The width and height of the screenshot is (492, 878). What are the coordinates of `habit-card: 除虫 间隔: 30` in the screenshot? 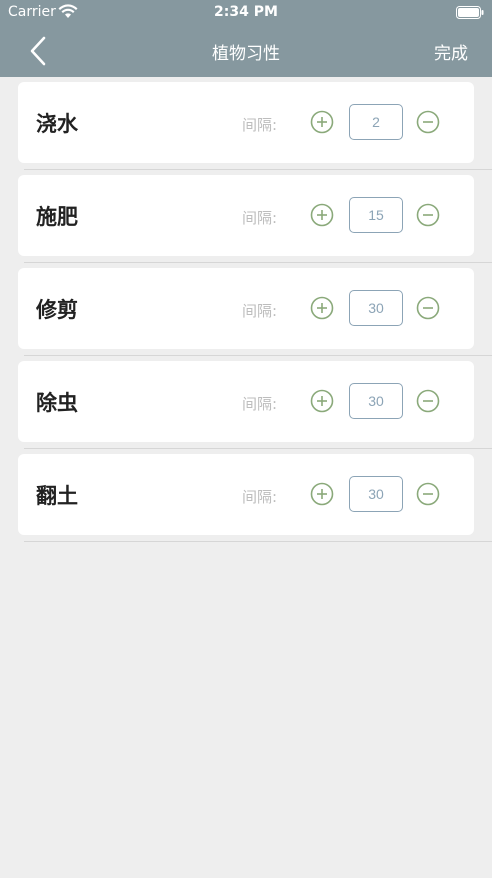 It's located at (246, 401).